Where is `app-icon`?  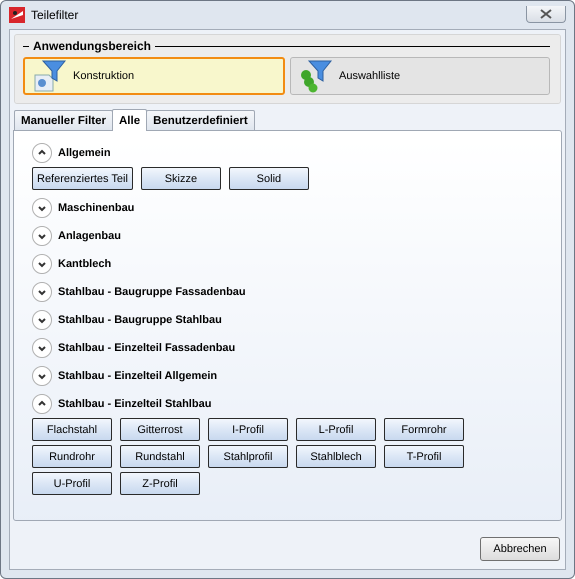
app-icon is located at coordinates (17, 14).